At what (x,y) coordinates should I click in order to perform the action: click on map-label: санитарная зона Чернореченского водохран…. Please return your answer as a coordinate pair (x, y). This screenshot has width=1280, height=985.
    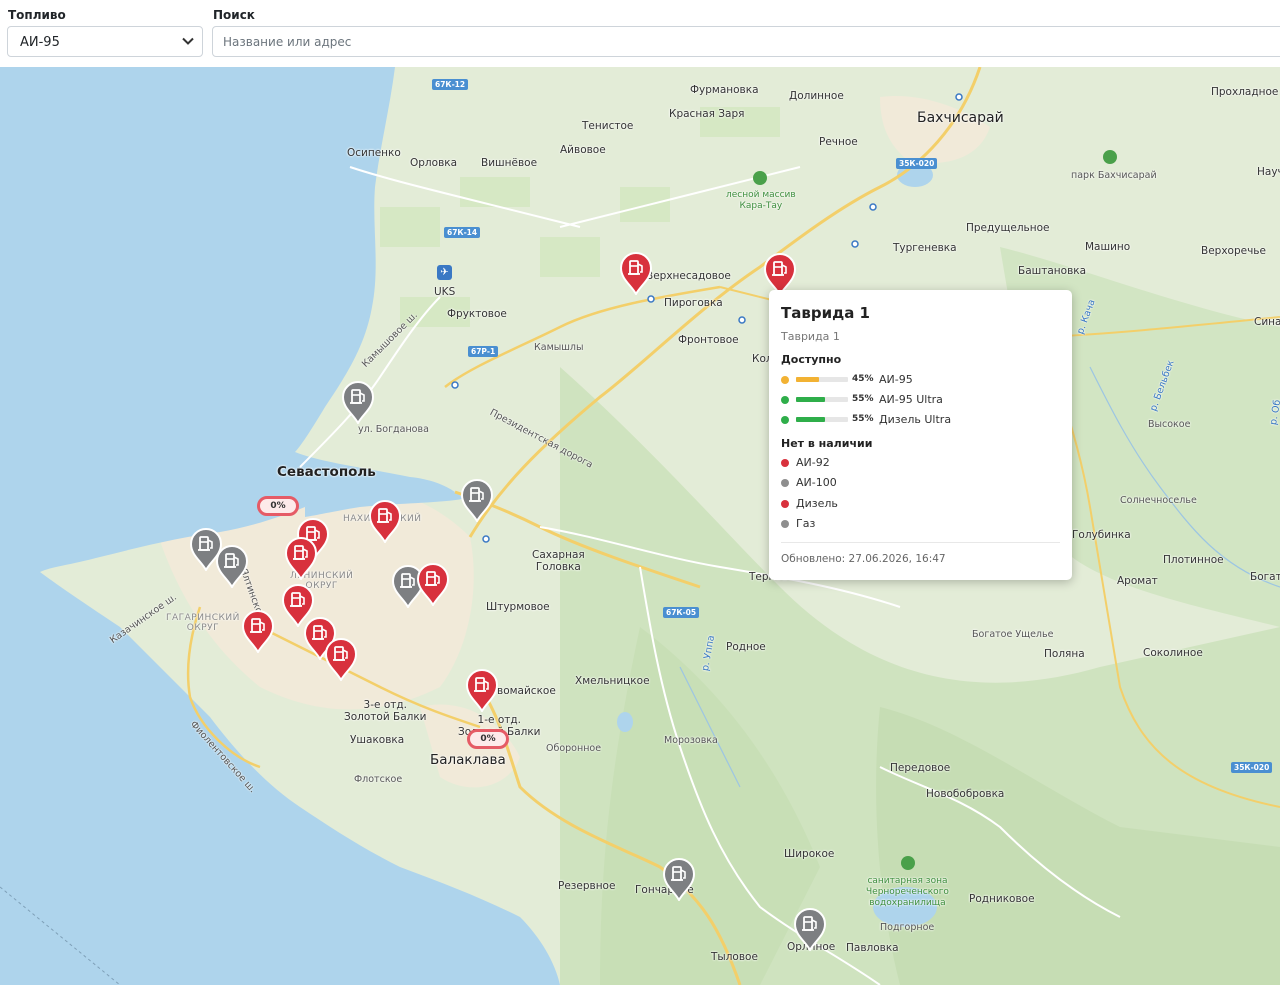
    Looking at the image, I should click on (907, 892).